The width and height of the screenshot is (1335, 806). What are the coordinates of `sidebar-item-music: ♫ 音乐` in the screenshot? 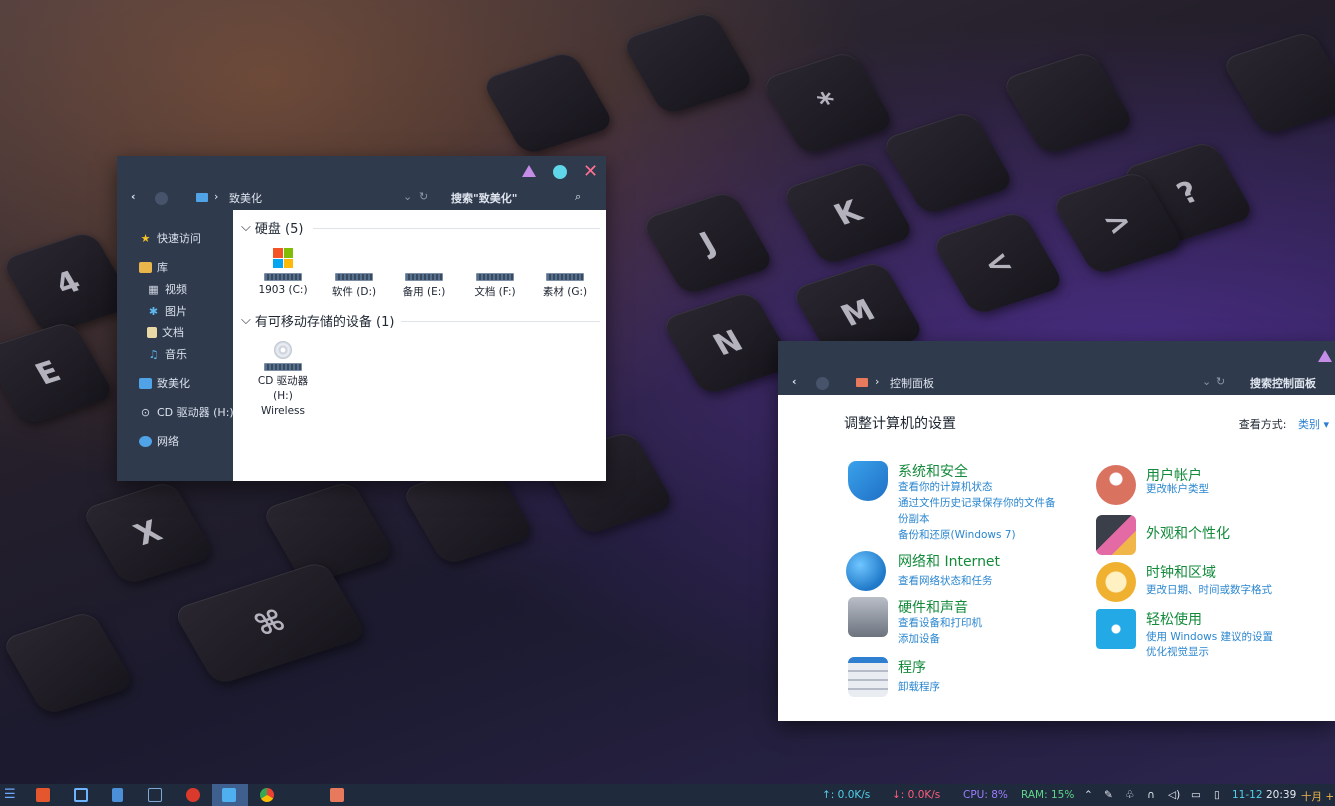 It's located at (167, 354).